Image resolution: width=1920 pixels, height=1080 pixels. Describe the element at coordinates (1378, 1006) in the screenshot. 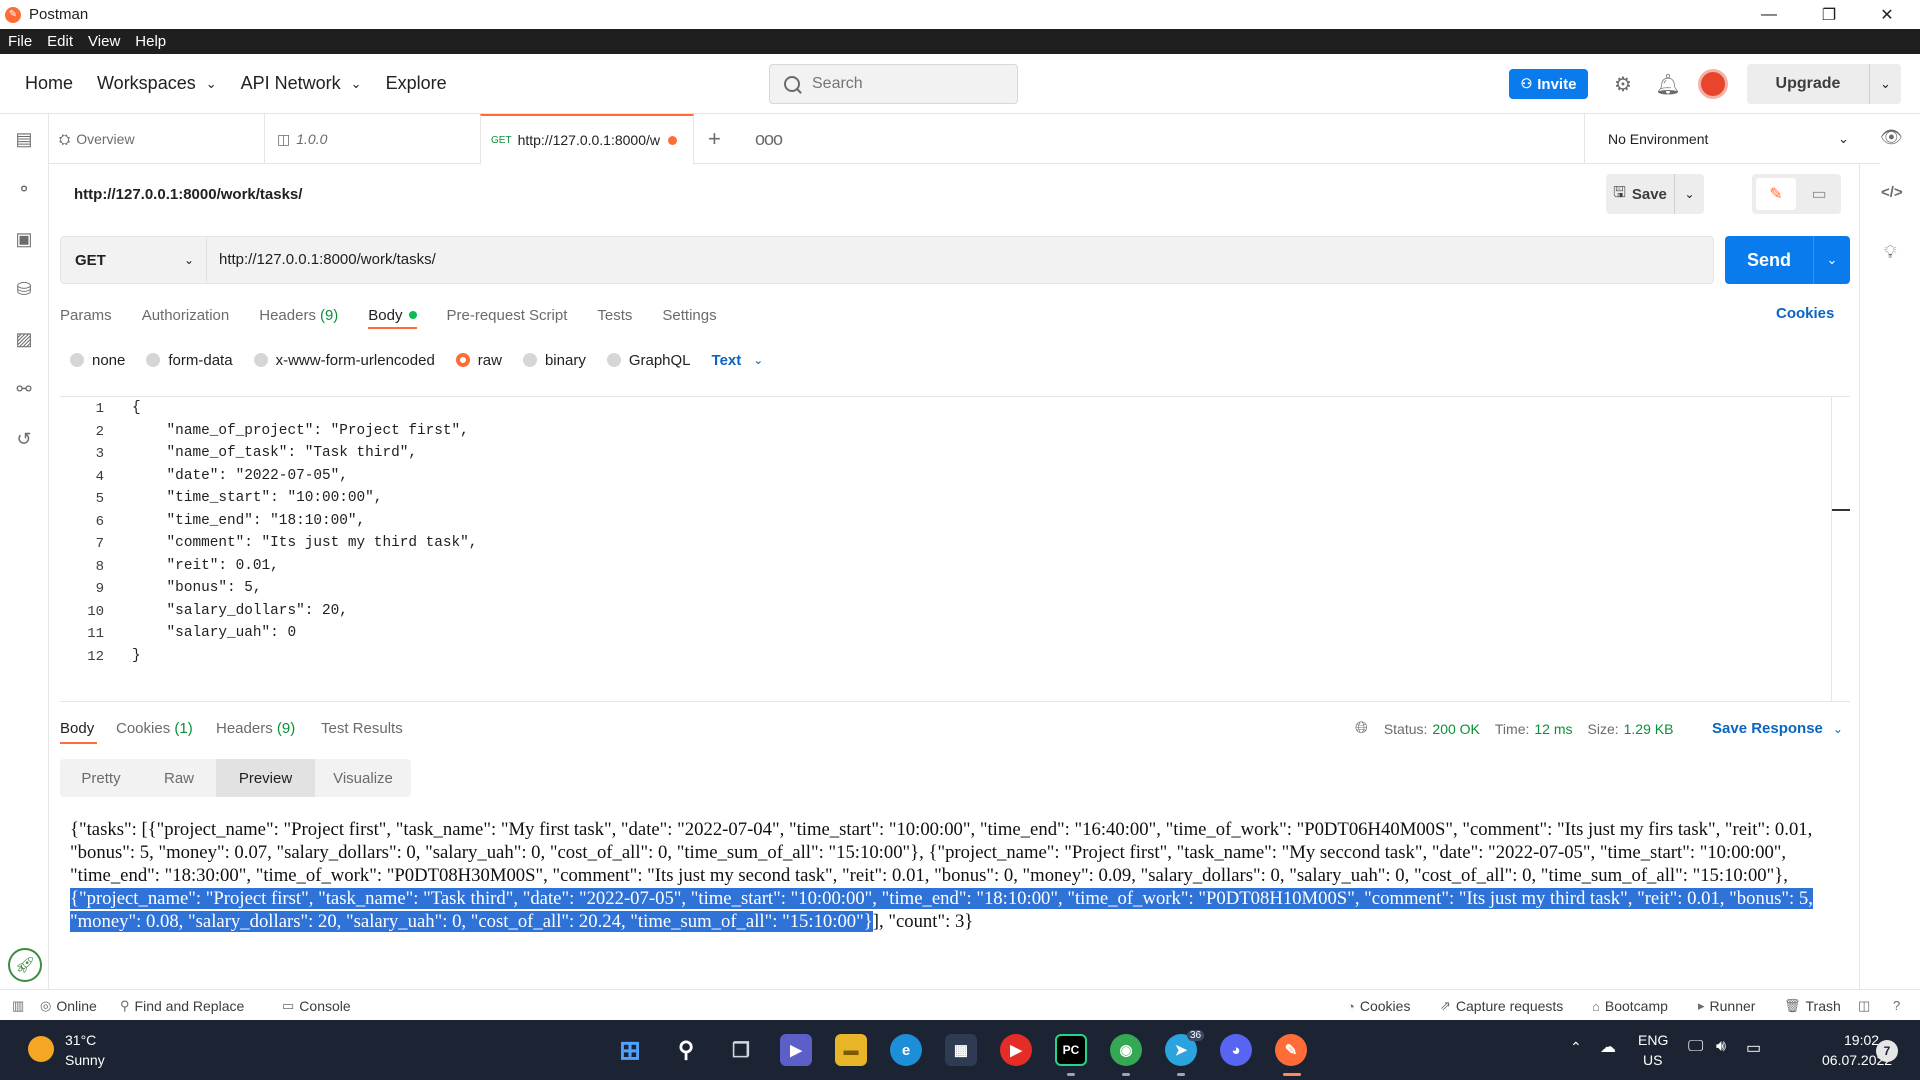

I see `cookies-button: ◔ Cookies` at that location.